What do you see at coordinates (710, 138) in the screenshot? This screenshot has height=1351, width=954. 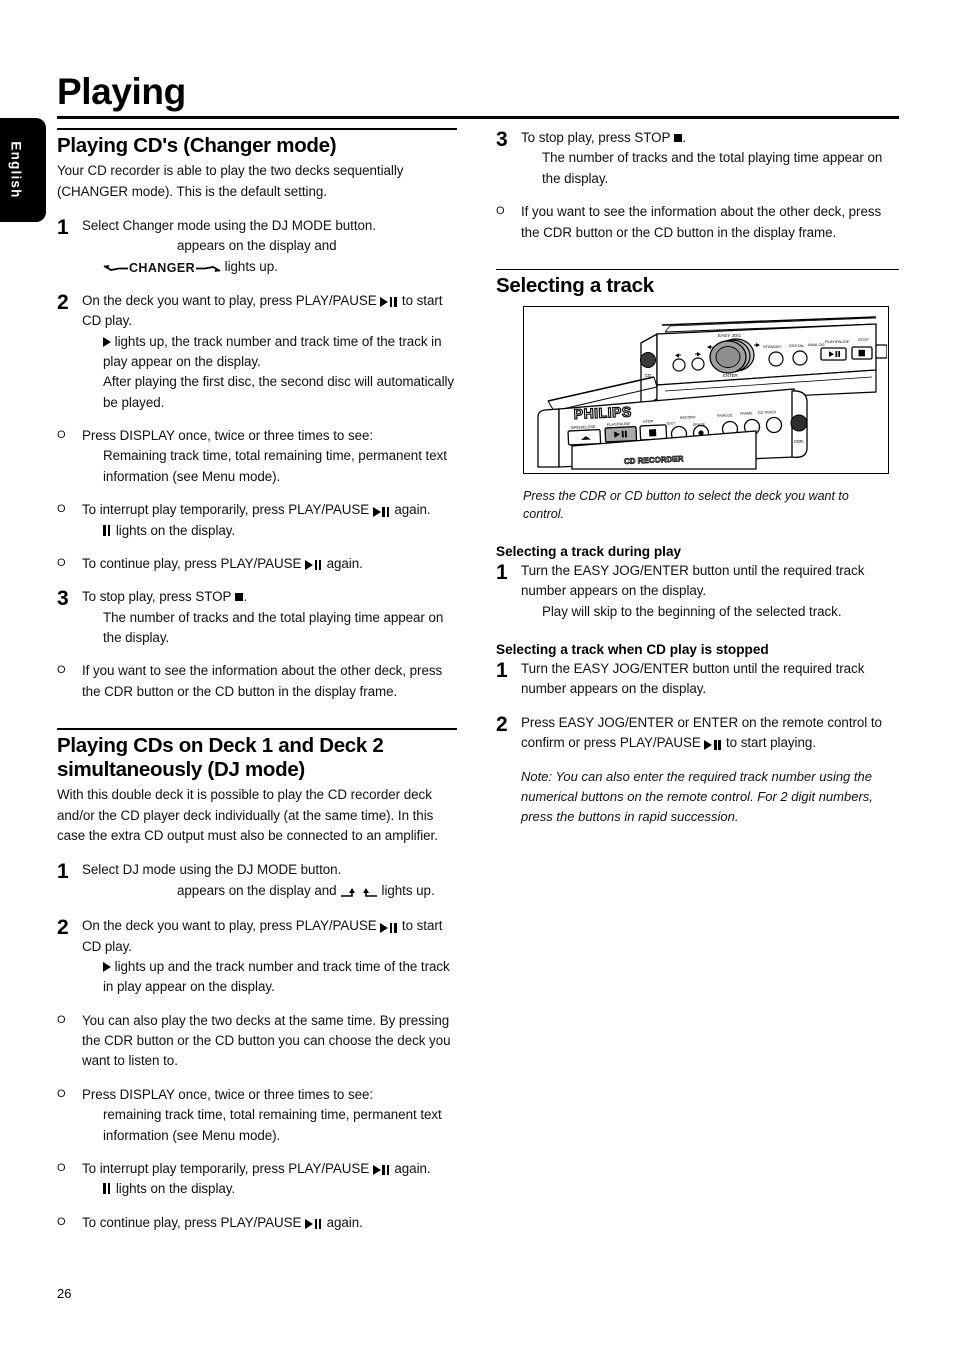 I see `step-line: To stop play, press STOP .` at bounding box center [710, 138].